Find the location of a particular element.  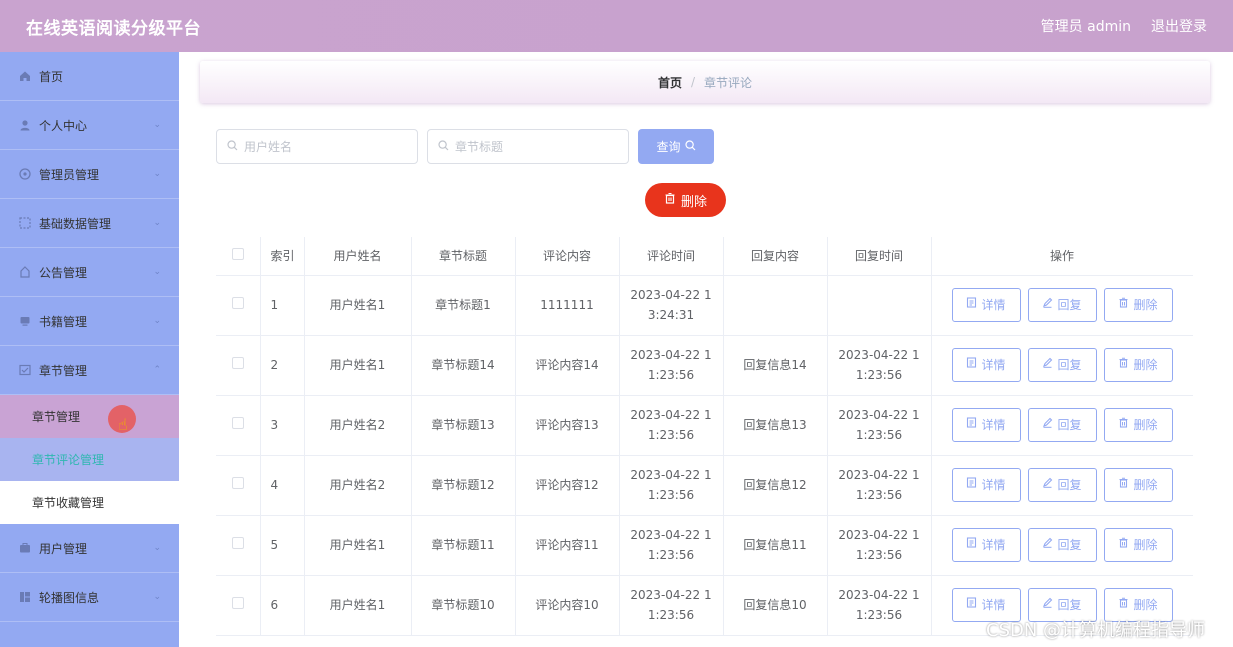

cell-user: 用户姓名2 is located at coordinates (358, 485).